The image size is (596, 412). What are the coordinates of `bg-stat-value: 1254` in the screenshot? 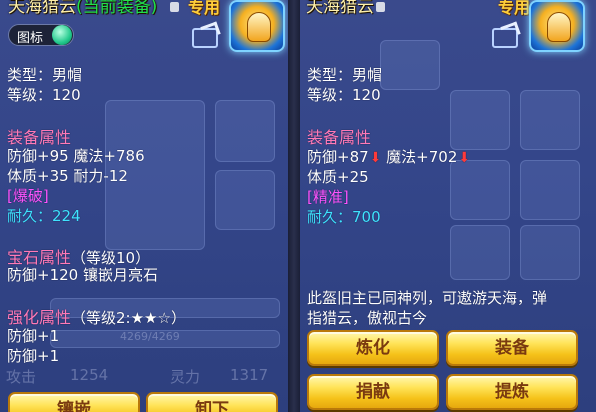 It's located at (89, 375).